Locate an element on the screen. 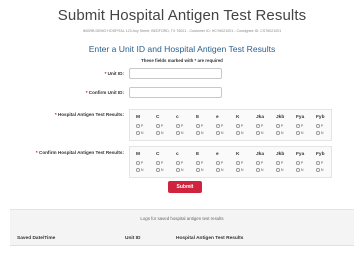 Image resolution: width=364 pixels, height=261 pixels. unit-id-input is located at coordinates (175, 73).